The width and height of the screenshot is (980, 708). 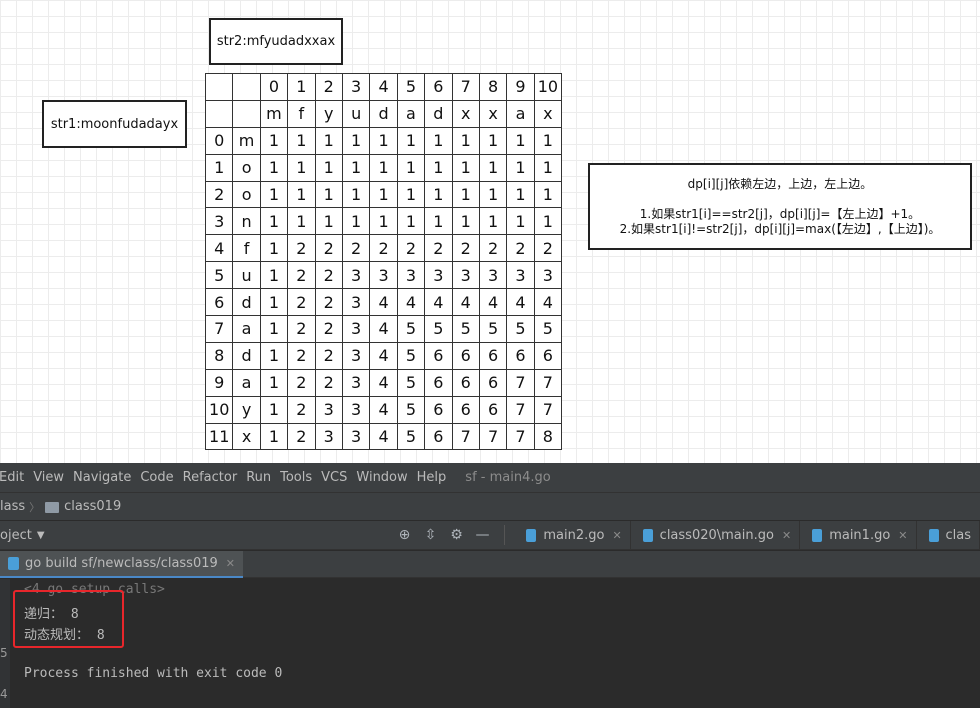 What do you see at coordinates (210, 477) in the screenshot?
I see `menu-refactor: Refactor` at bounding box center [210, 477].